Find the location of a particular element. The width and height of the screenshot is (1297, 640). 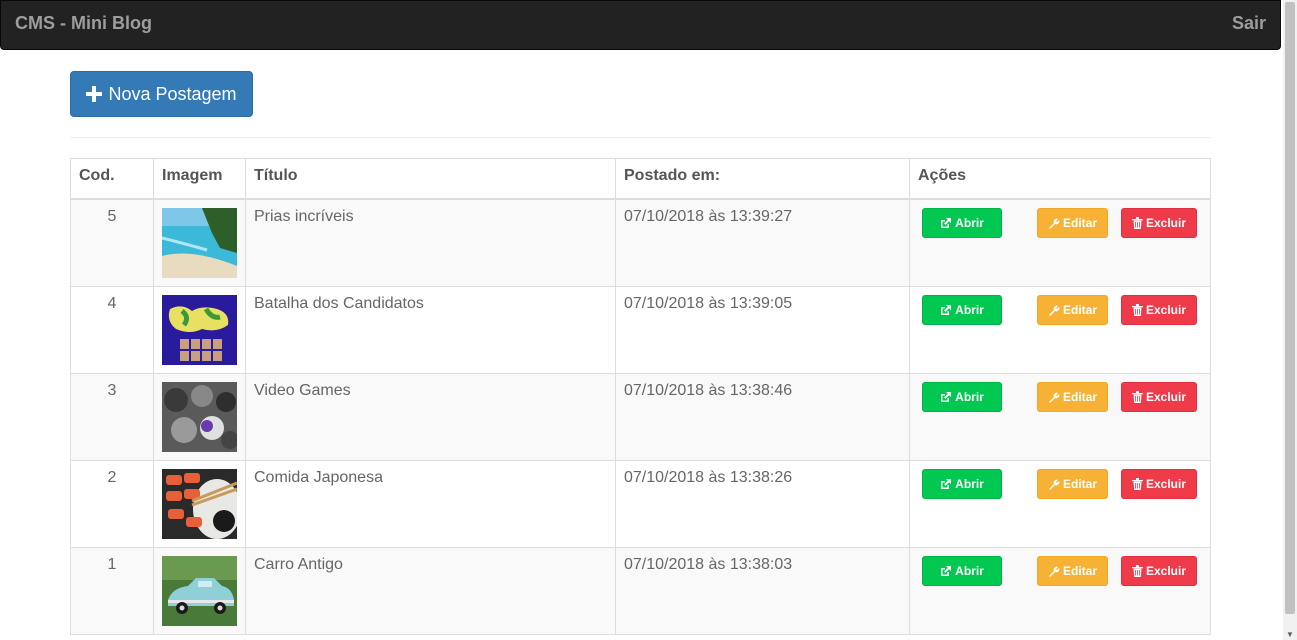

new-post-button: Nova Postagem is located at coordinates (161, 94).